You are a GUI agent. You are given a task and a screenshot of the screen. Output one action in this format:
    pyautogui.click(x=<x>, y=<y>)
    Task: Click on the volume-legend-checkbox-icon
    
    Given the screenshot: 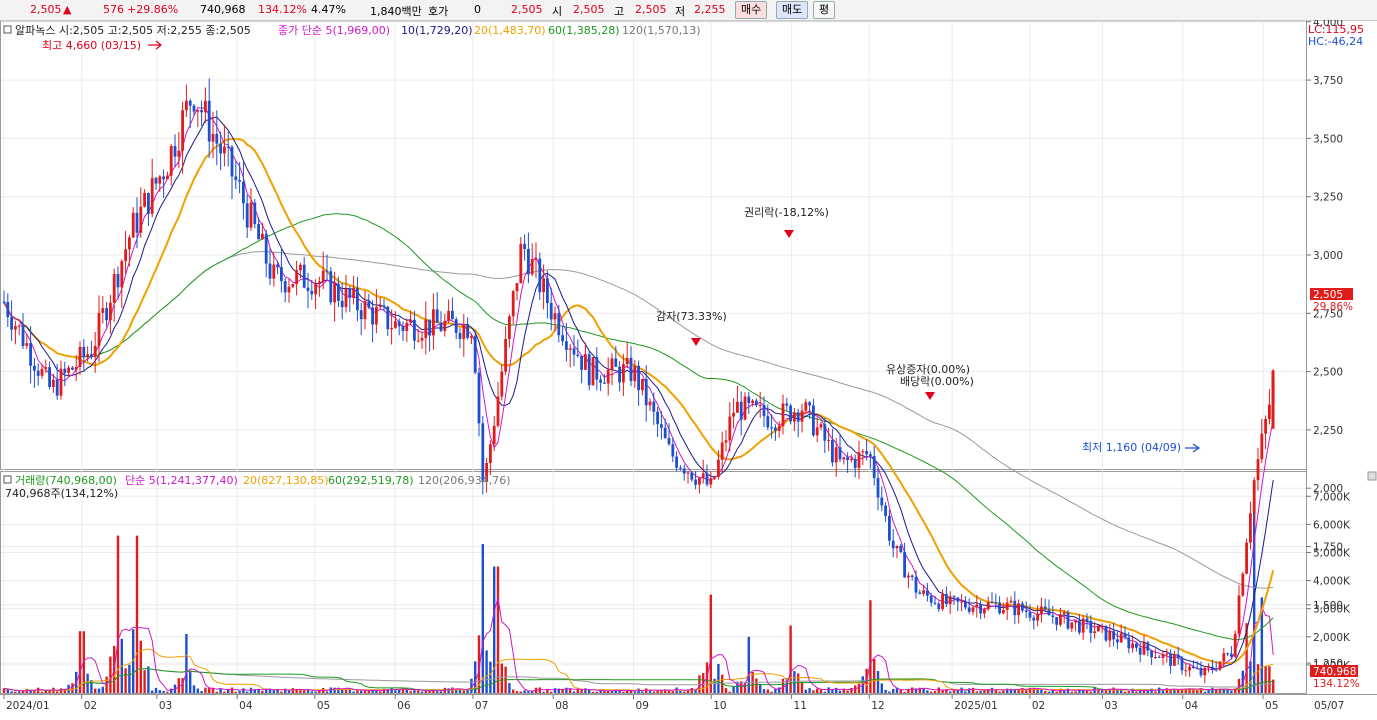 What is the action you would take?
    pyautogui.click(x=7, y=479)
    